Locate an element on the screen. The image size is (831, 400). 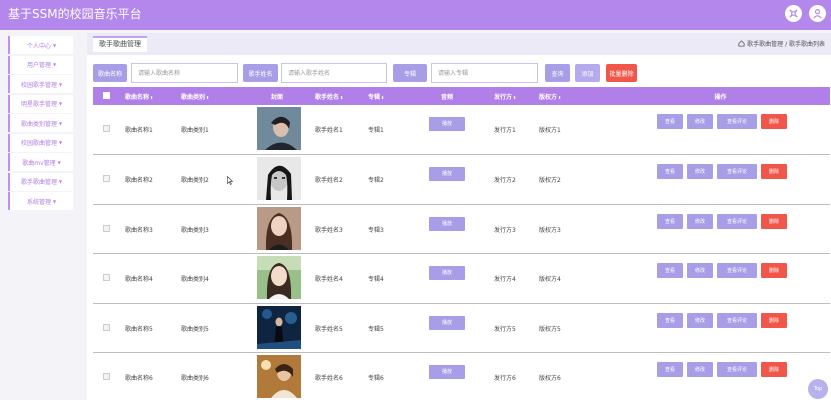
sidebar-item-star-singers: 明星歌手管理 ▼ is located at coordinates (40, 103).